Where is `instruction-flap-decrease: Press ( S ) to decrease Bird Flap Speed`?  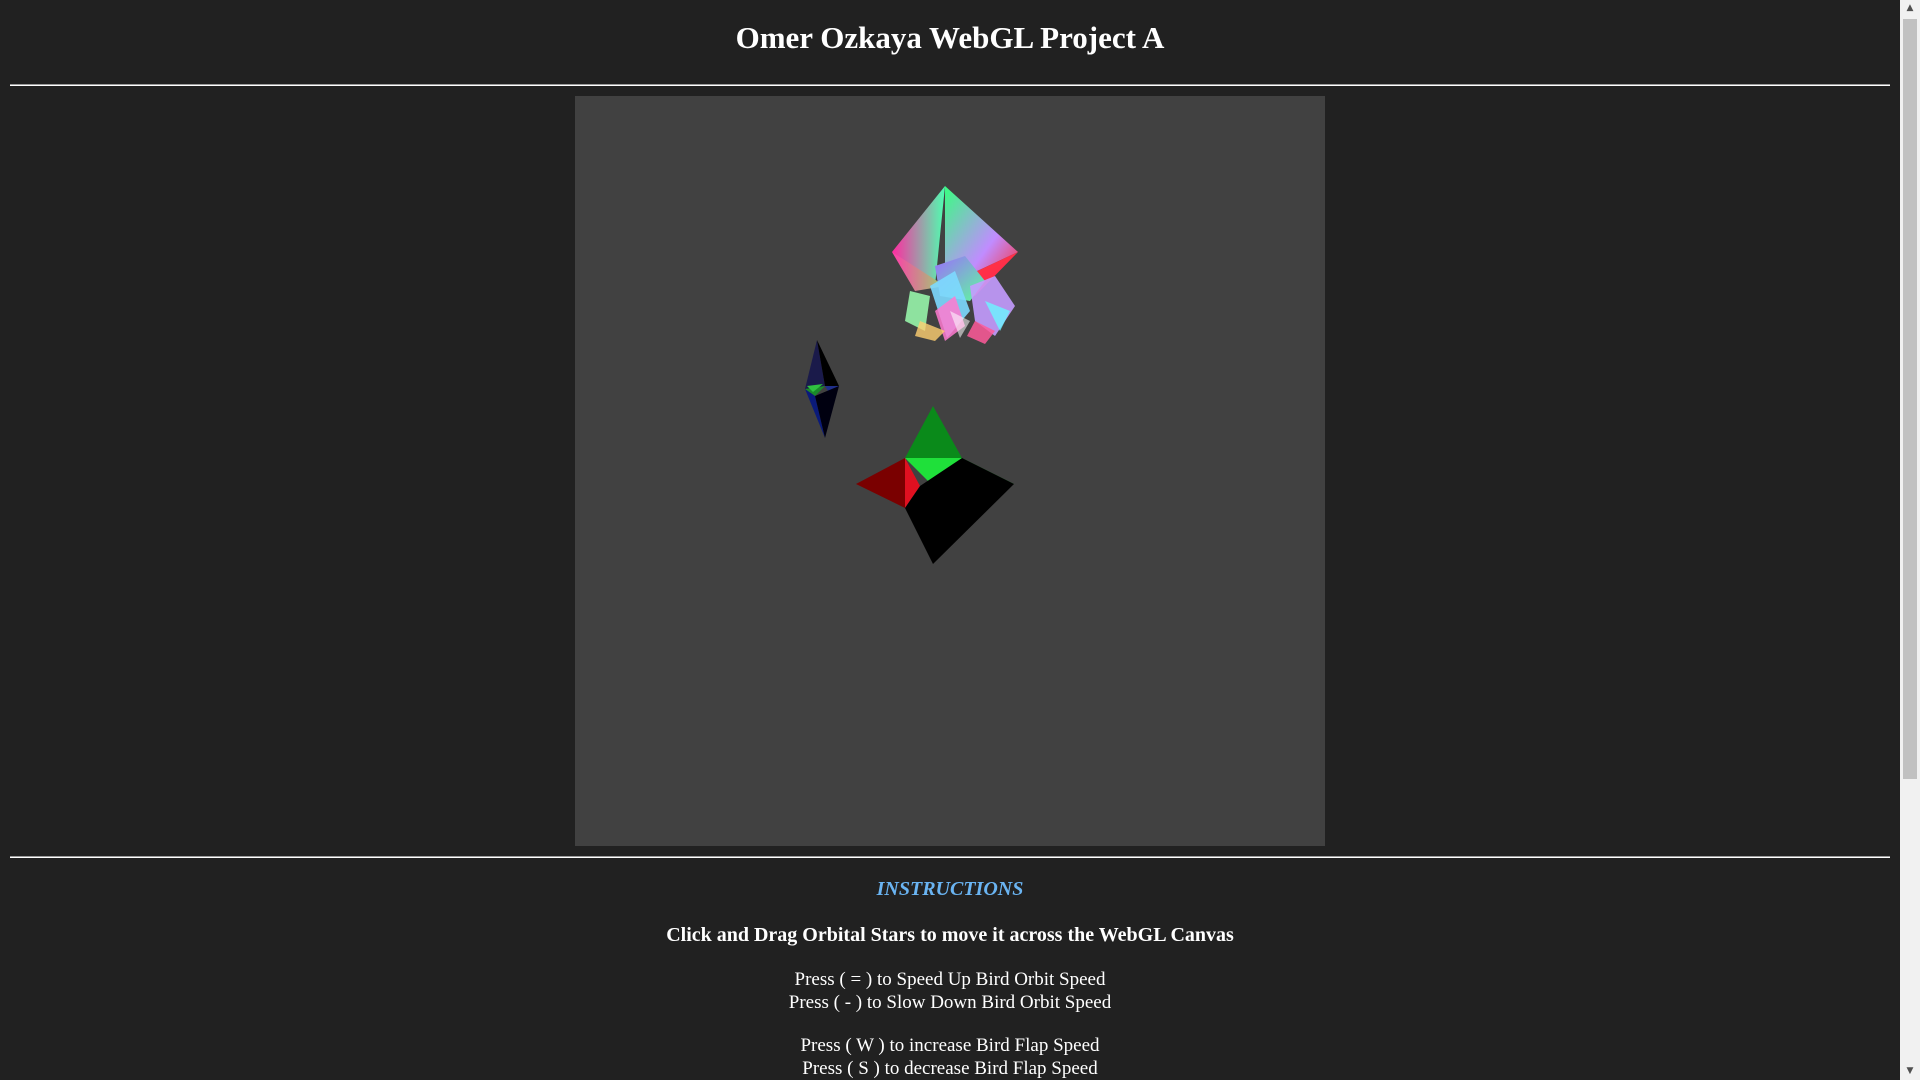
instruction-flap-decrease: Press ( S ) to decrease Bird Flap Speed is located at coordinates (950, 1068).